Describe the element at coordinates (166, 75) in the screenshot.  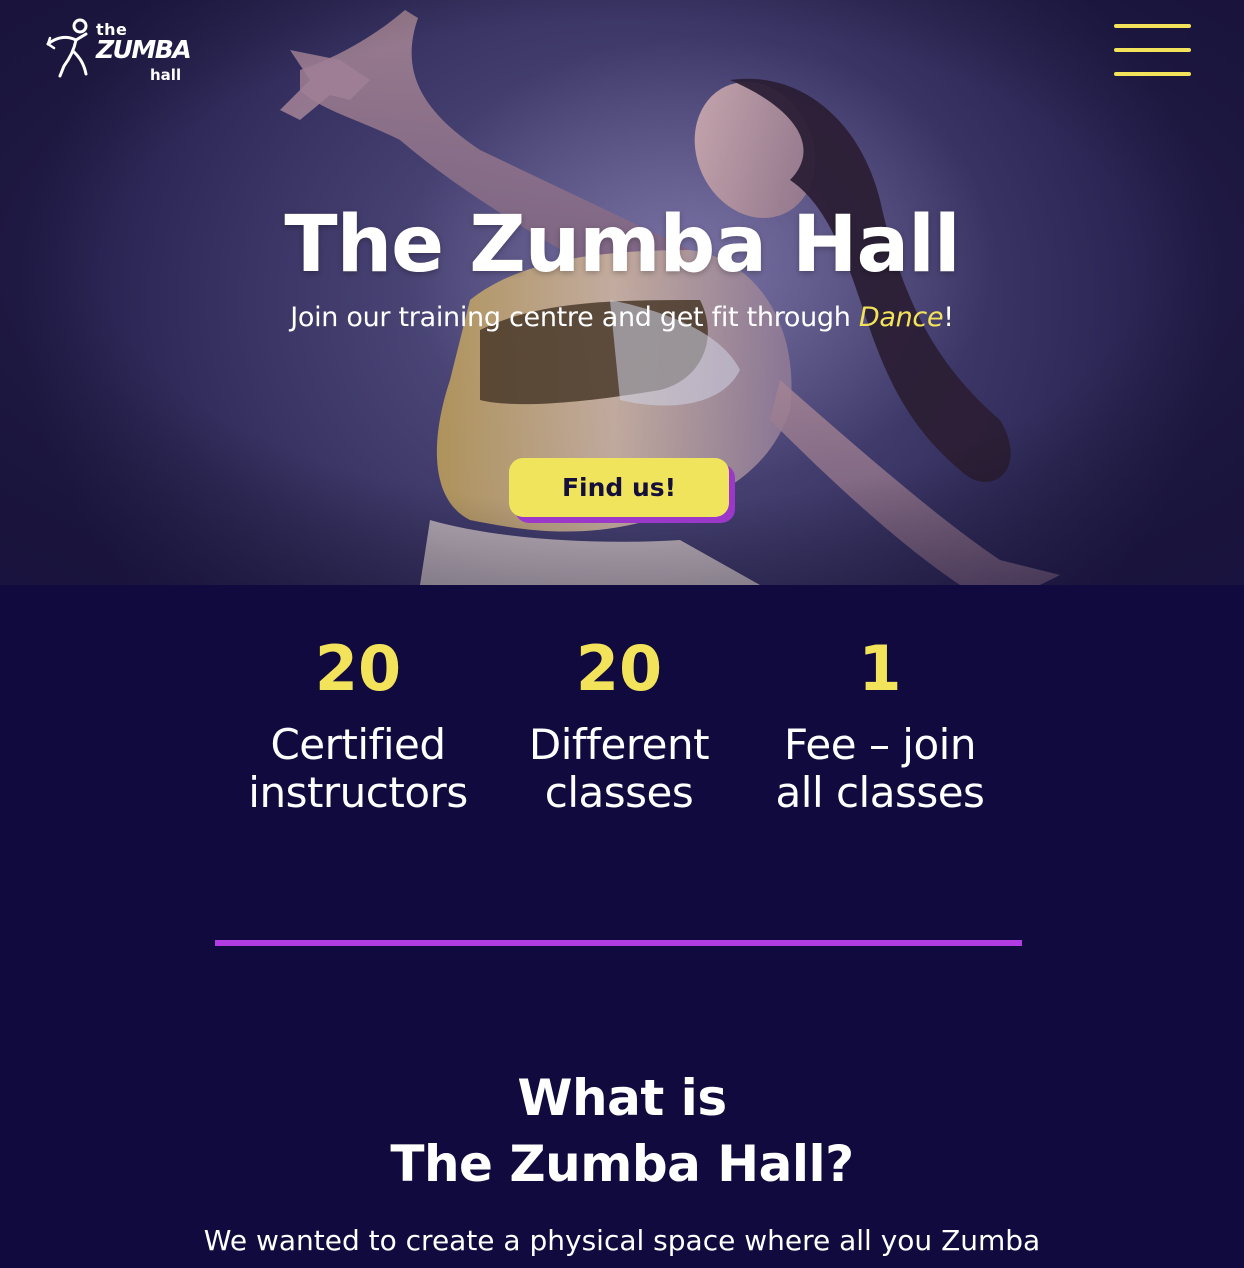
I see `logo-text-hall: hall` at that location.